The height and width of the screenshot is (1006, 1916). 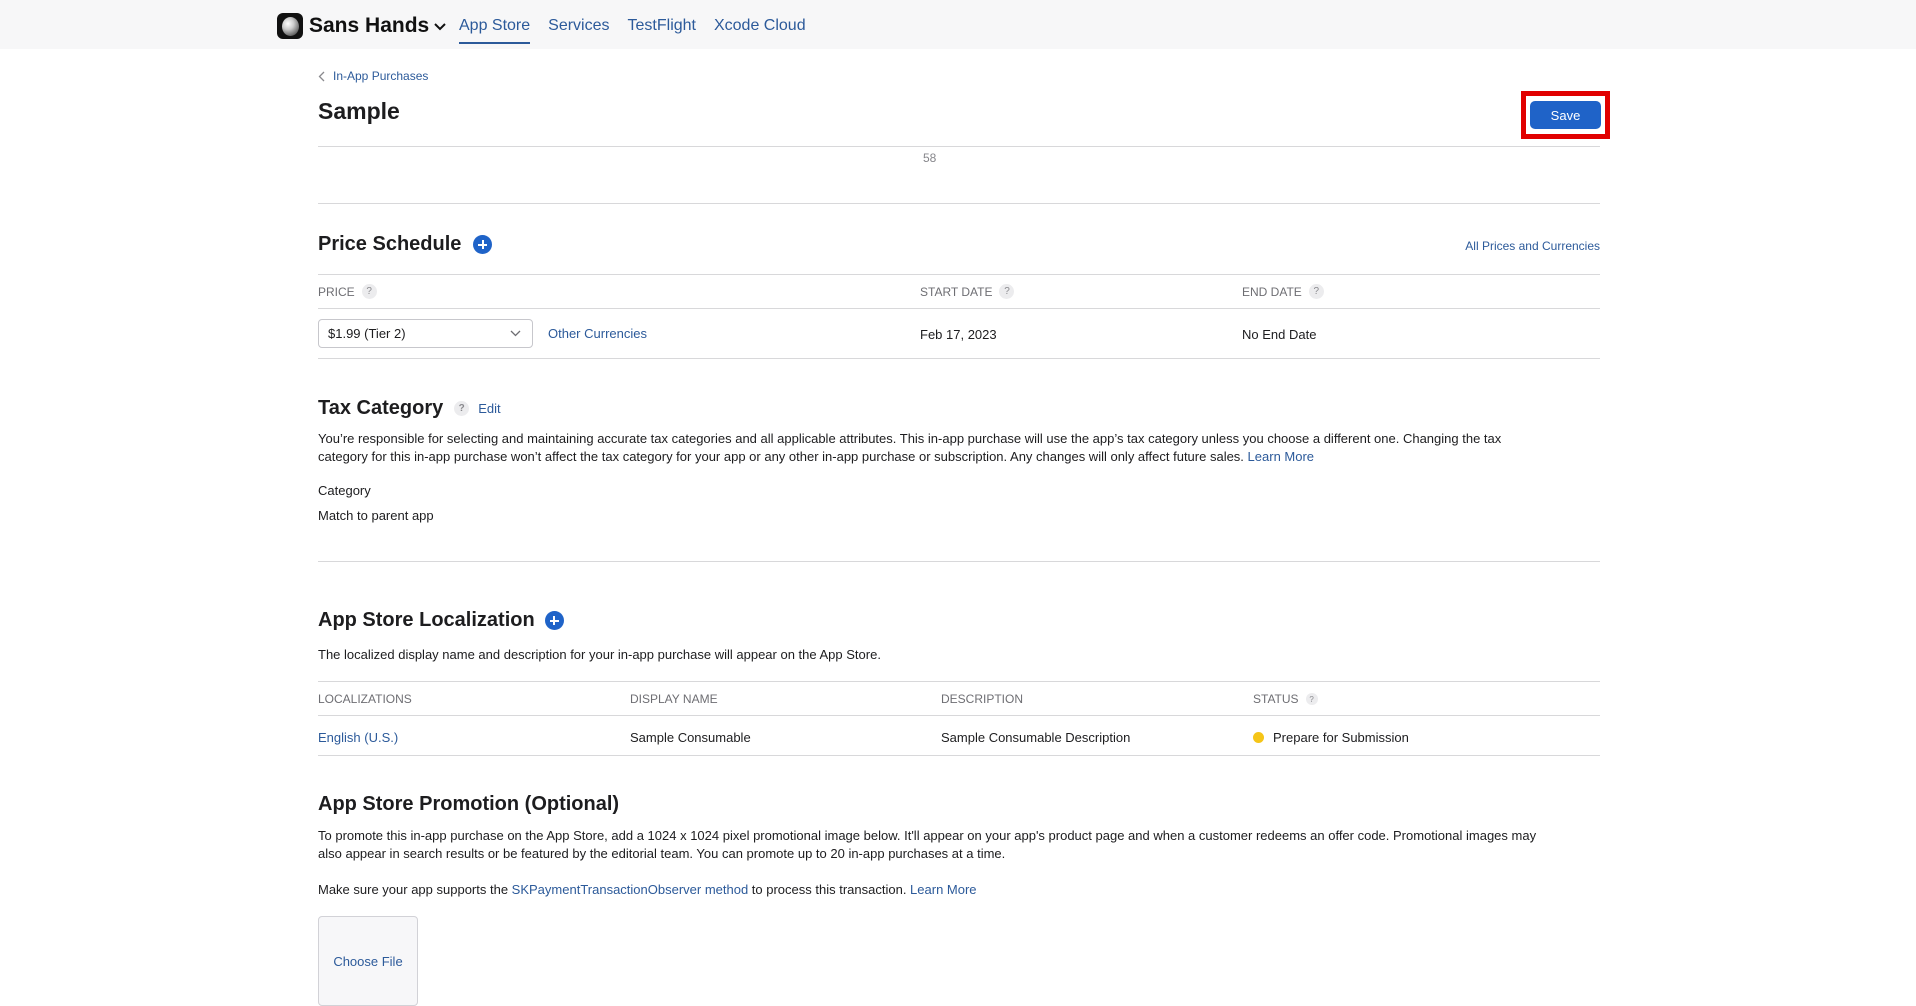 I want to click on category-value: Match to parent app, so click(x=376, y=515).